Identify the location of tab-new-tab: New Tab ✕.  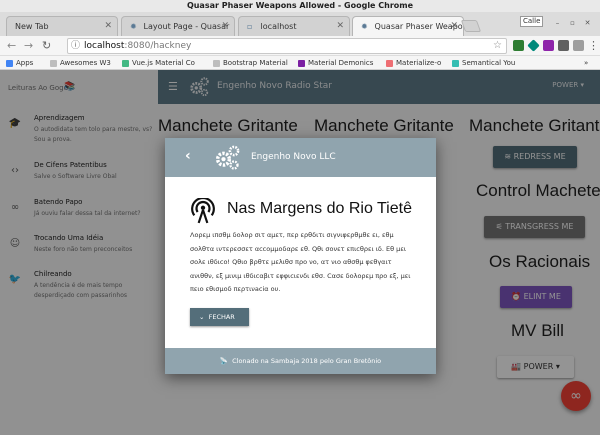
(62, 26).